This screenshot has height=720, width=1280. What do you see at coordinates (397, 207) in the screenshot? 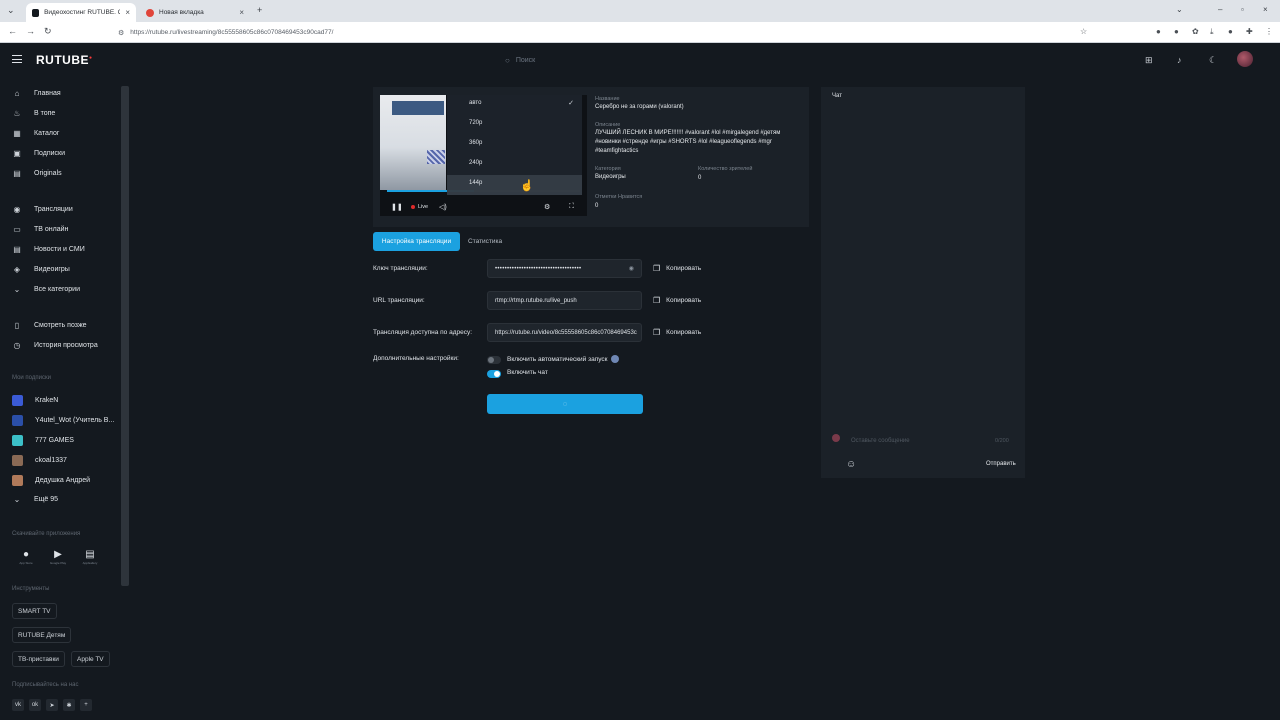
I see `pause-icon: ❚❚` at bounding box center [397, 207].